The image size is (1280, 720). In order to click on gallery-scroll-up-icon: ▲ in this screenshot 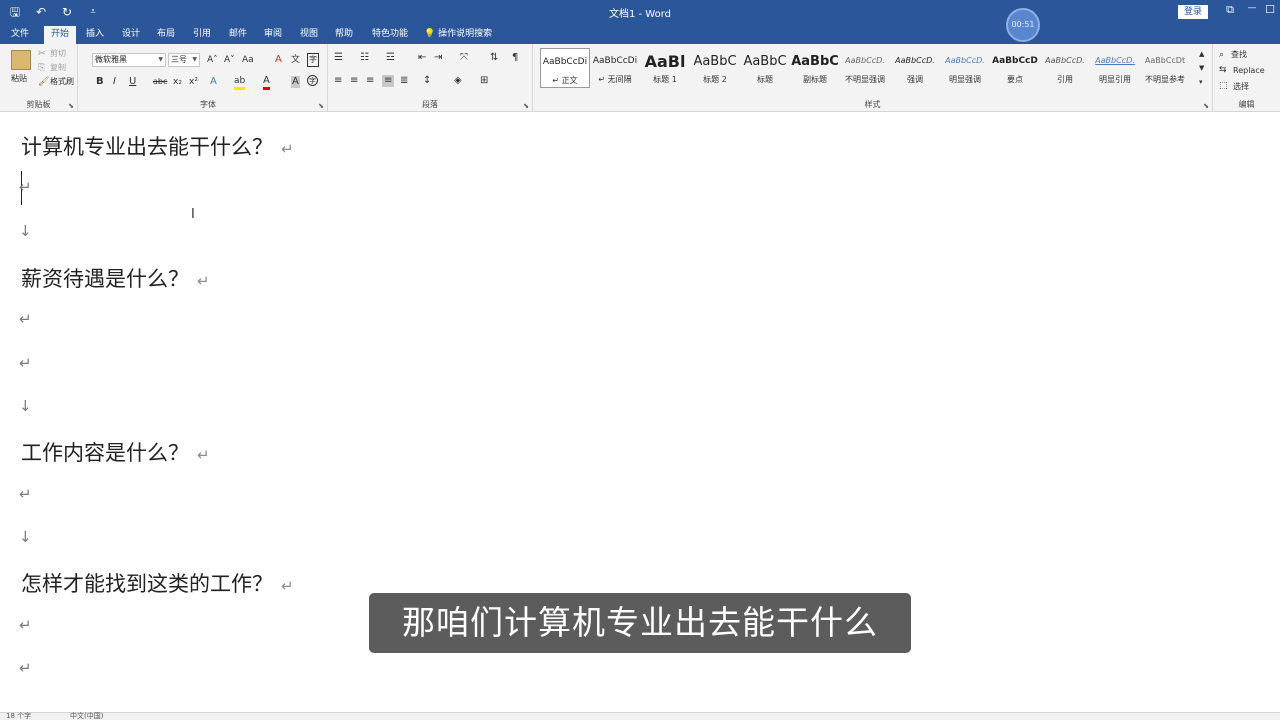, I will do `click(1201, 54)`.